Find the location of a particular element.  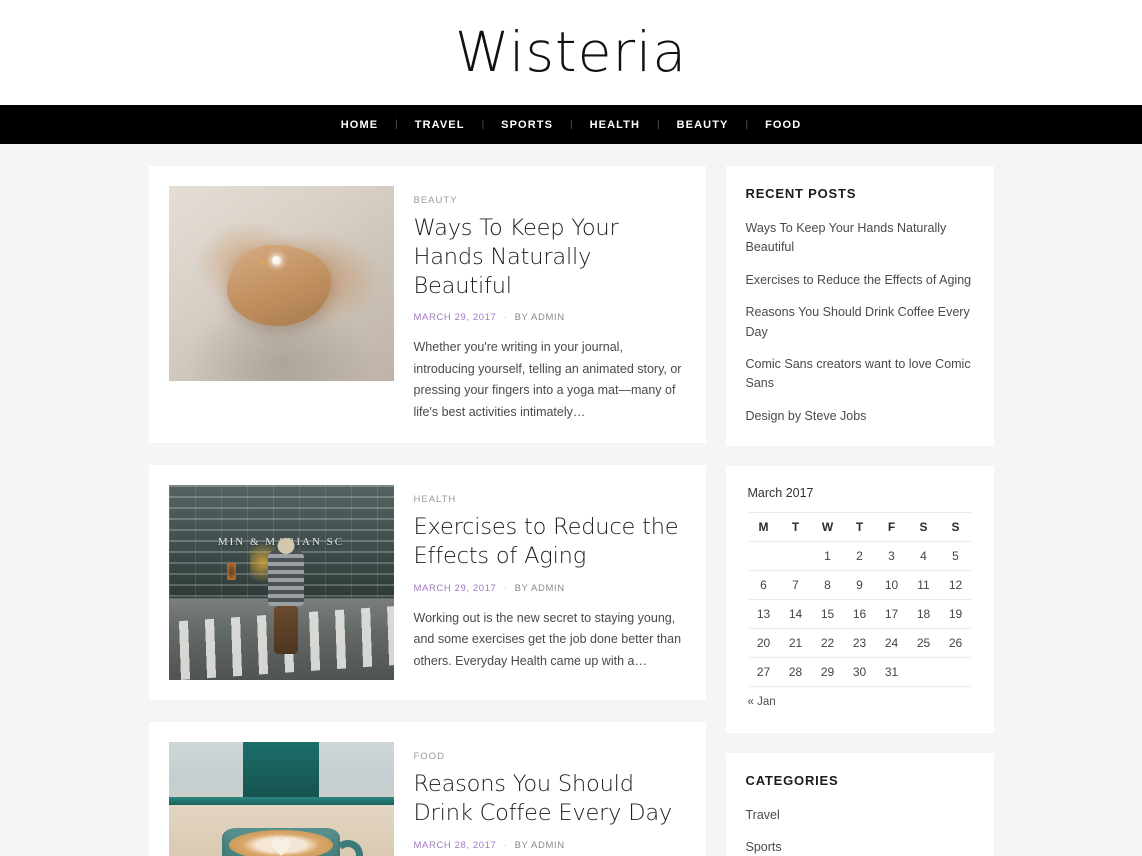

pedestrian-body is located at coordinates (285, 577).